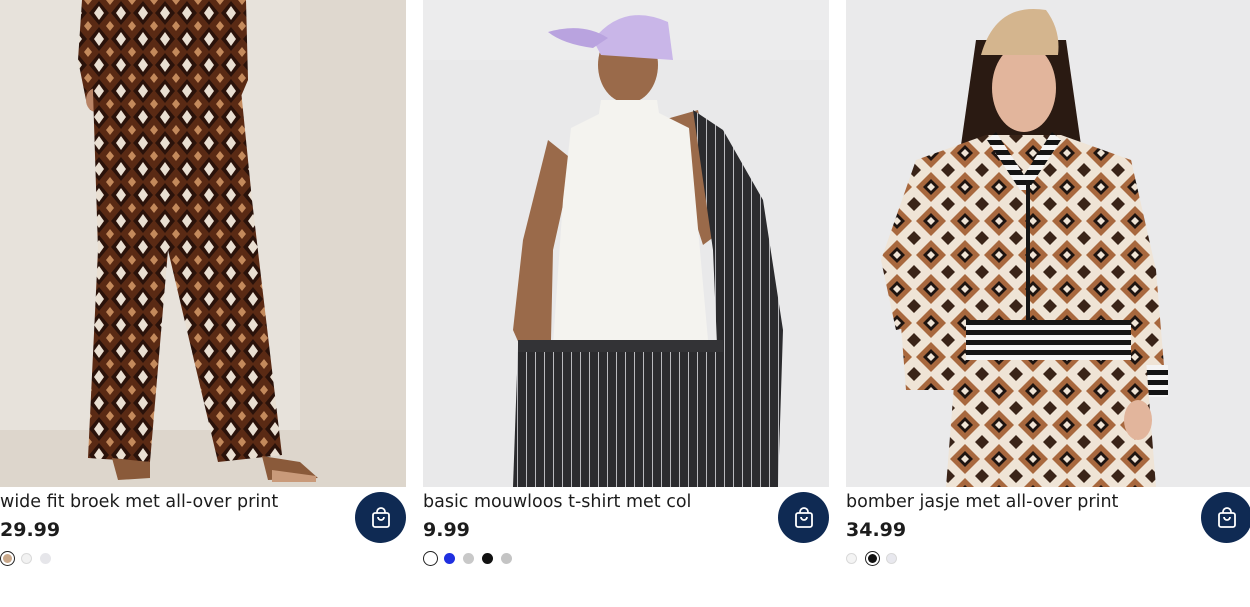 This screenshot has height=607, width=1250. Describe the element at coordinates (30, 530) in the screenshot. I see `product-price: 29.99` at that location.